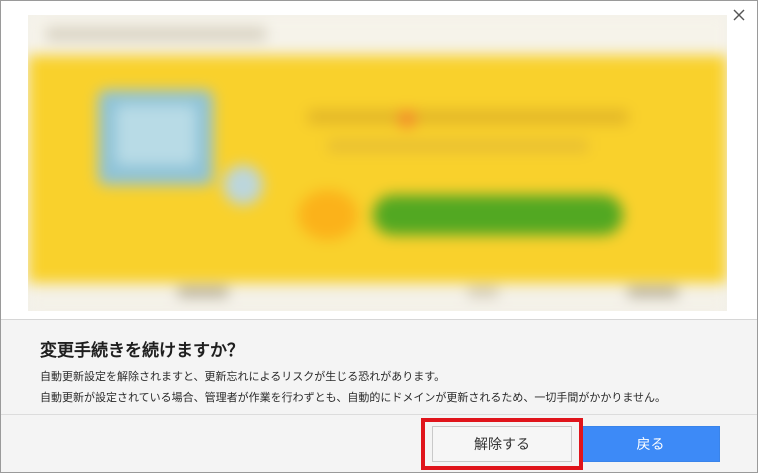 This screenshot has height=473, width=758. What do you see at coordinates (243, 376) in the screenshot?
I see `dialog-message-line-1: 自動更新設定を解除されますと、更新忘れによるリスクが生じる恐れがあります。` at bounding box center [243, 376].